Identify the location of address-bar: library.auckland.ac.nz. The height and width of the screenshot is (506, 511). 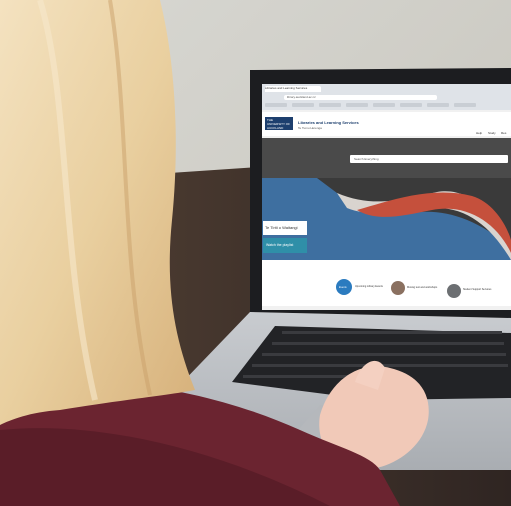
(360, 97).